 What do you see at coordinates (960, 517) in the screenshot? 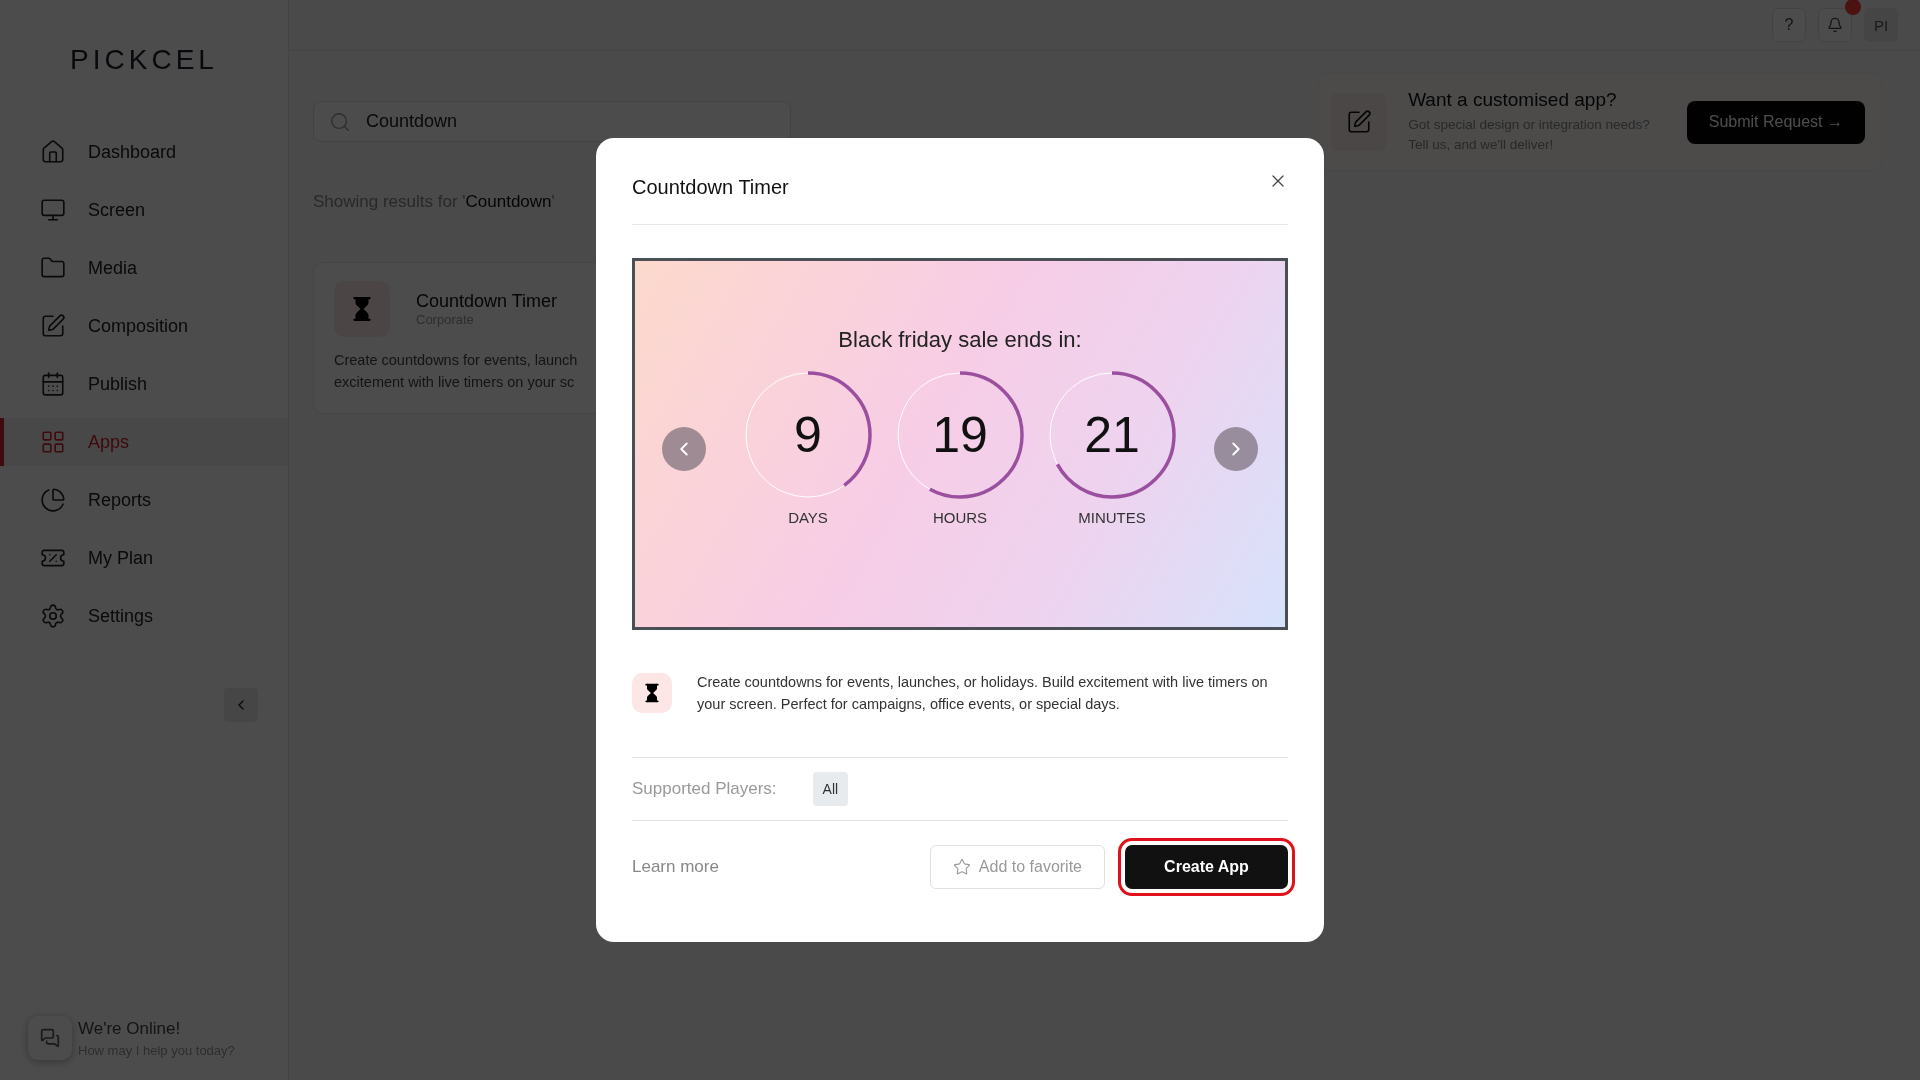
I see `unit-label: HOURS` at bounding box center [960, 517].